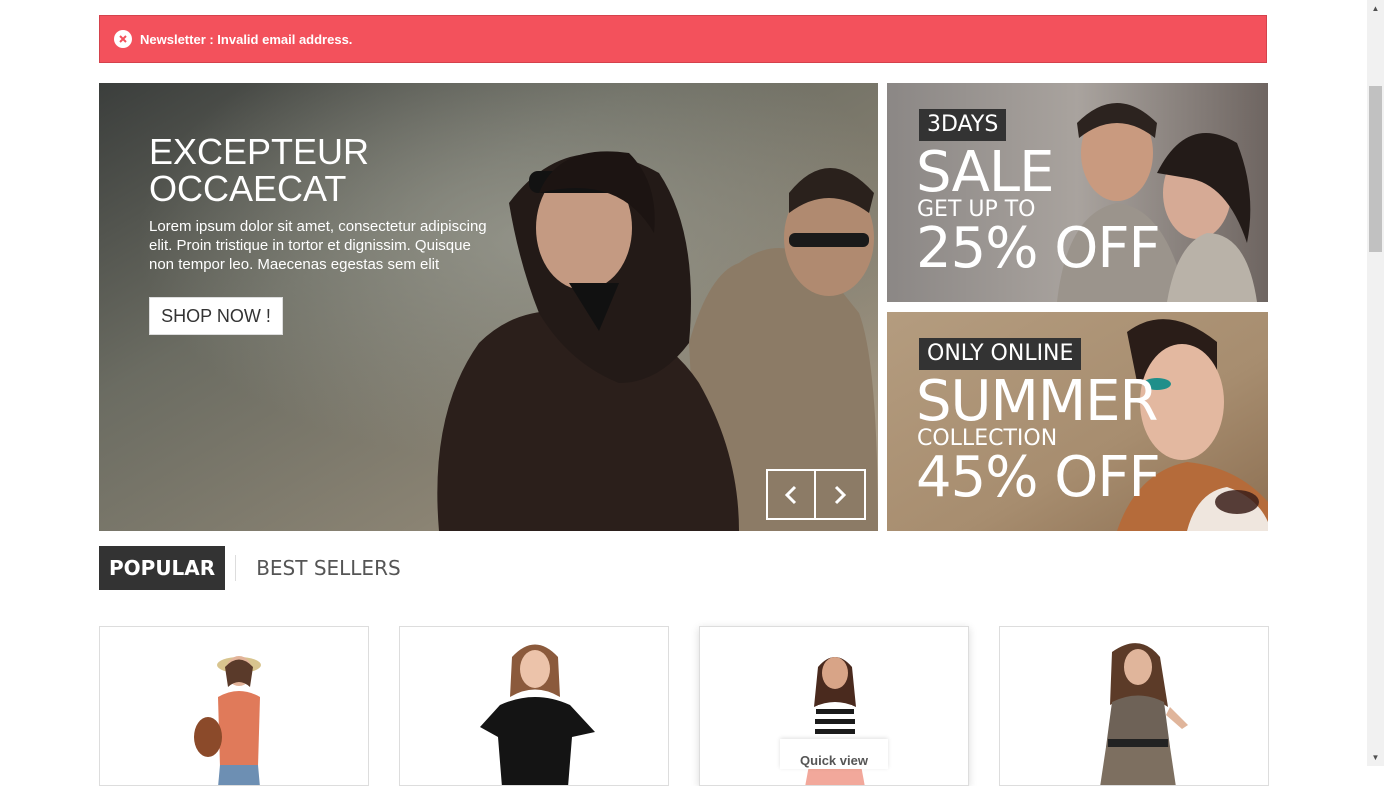 The height and width of the screenshot is (786, 1384). I want to click on product-tabs: POPULAR BEST SELLERS, so click(250, 568).